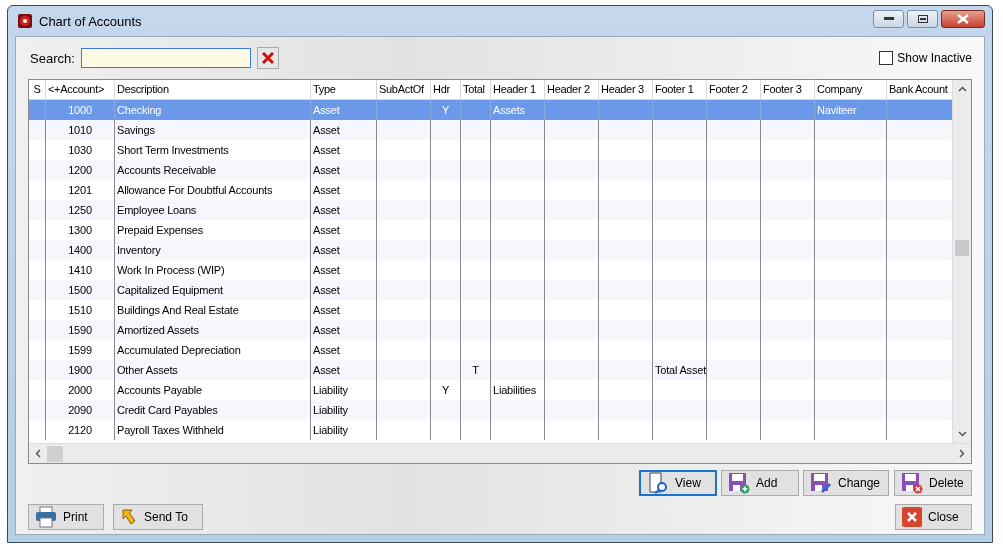 The width and height of the screenshot is (1003, 556). What do you see at coordinates (160, 230) in the screenshot?
I see `table-cell: Prepaid Expenses` at bounding box center [160, 230].